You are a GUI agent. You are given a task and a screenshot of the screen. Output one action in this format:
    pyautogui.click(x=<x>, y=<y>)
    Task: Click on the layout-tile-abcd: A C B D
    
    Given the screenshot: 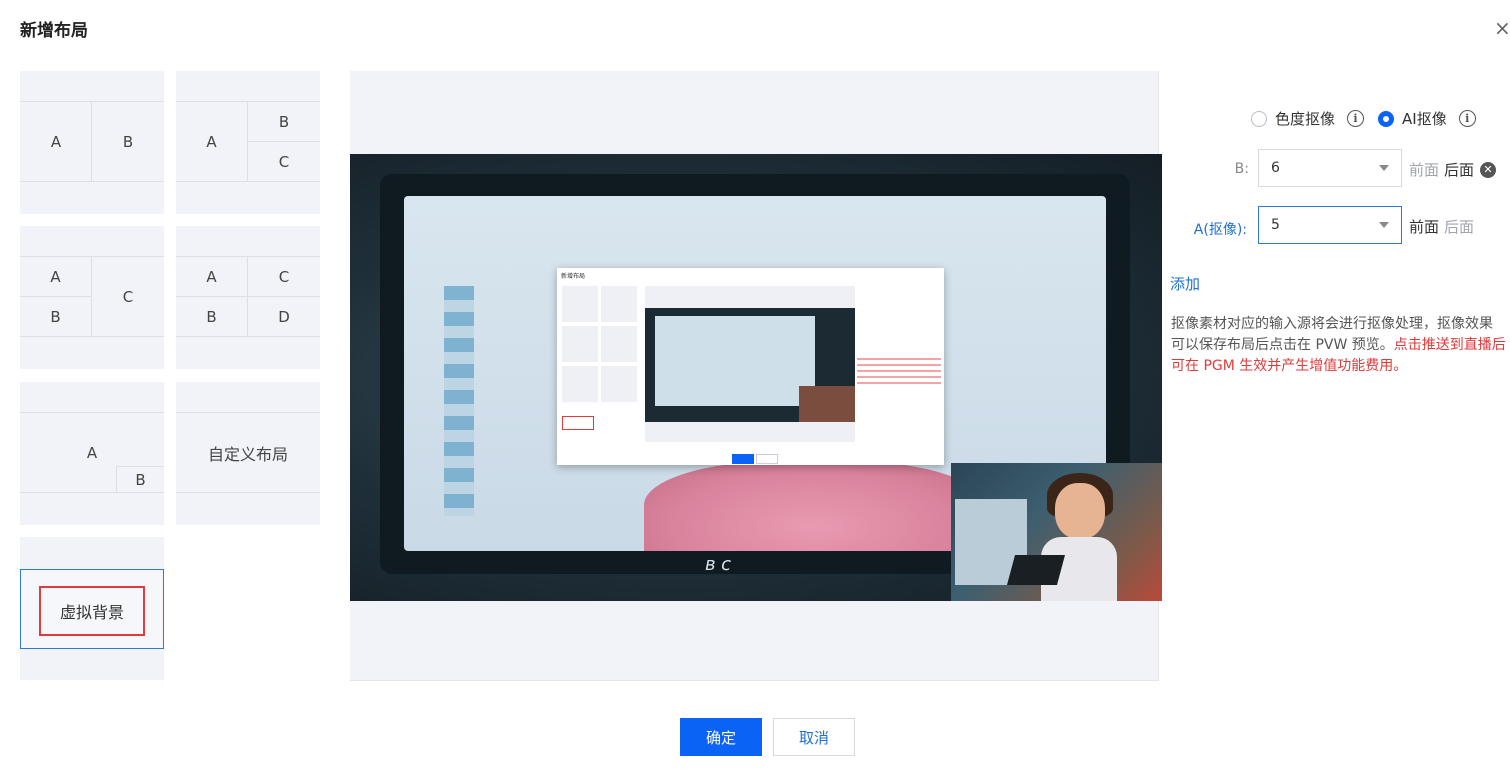 What is the action you would take?
    pyautogui.click(x=248, y=297)
    